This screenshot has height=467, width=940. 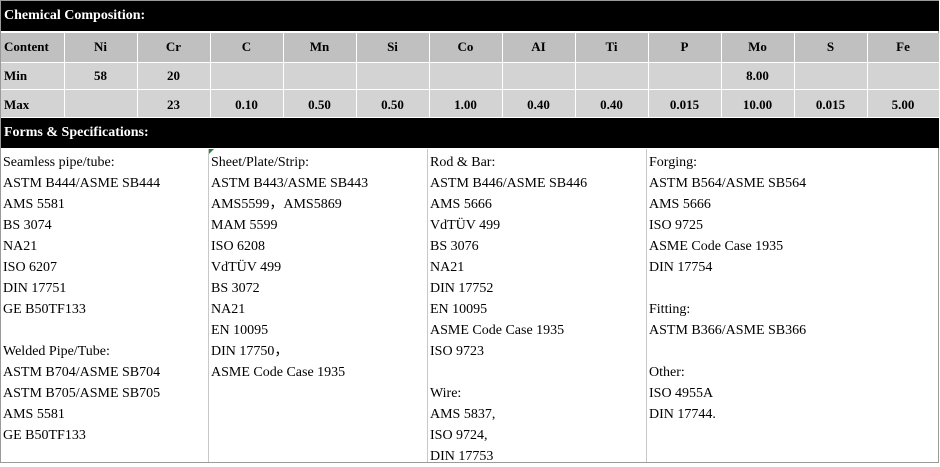 What do you see at coordinates (676, 225) in the screenshot?
I see `spec-line: ISO 9725` at bounding box center [676, 225].